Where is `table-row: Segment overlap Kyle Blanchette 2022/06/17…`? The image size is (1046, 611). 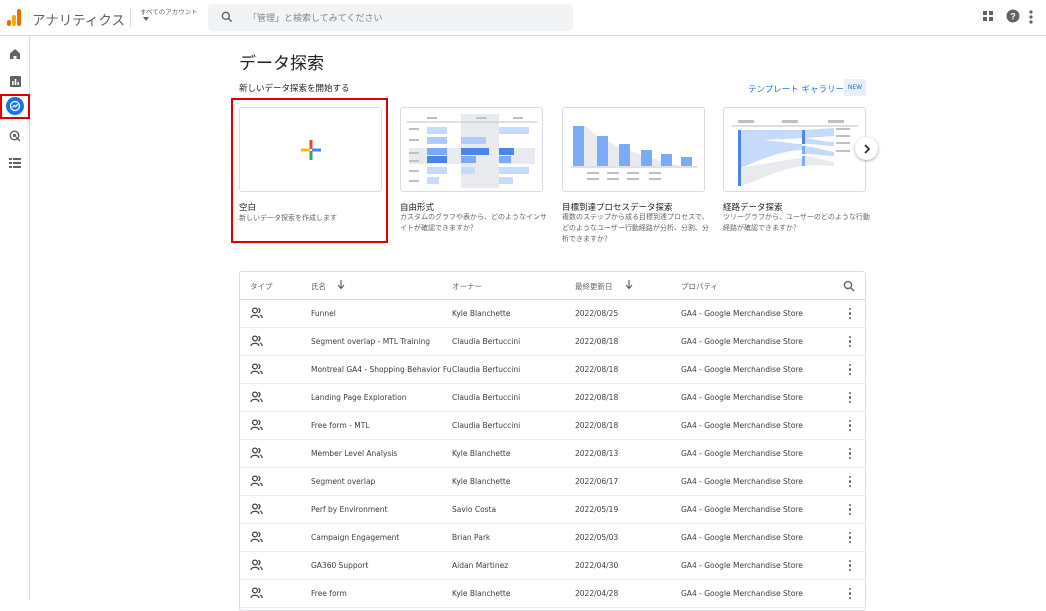
table-row: Segment overlap Kyle Blanchette 2022/06/17… is located at coordinates (552, 482).